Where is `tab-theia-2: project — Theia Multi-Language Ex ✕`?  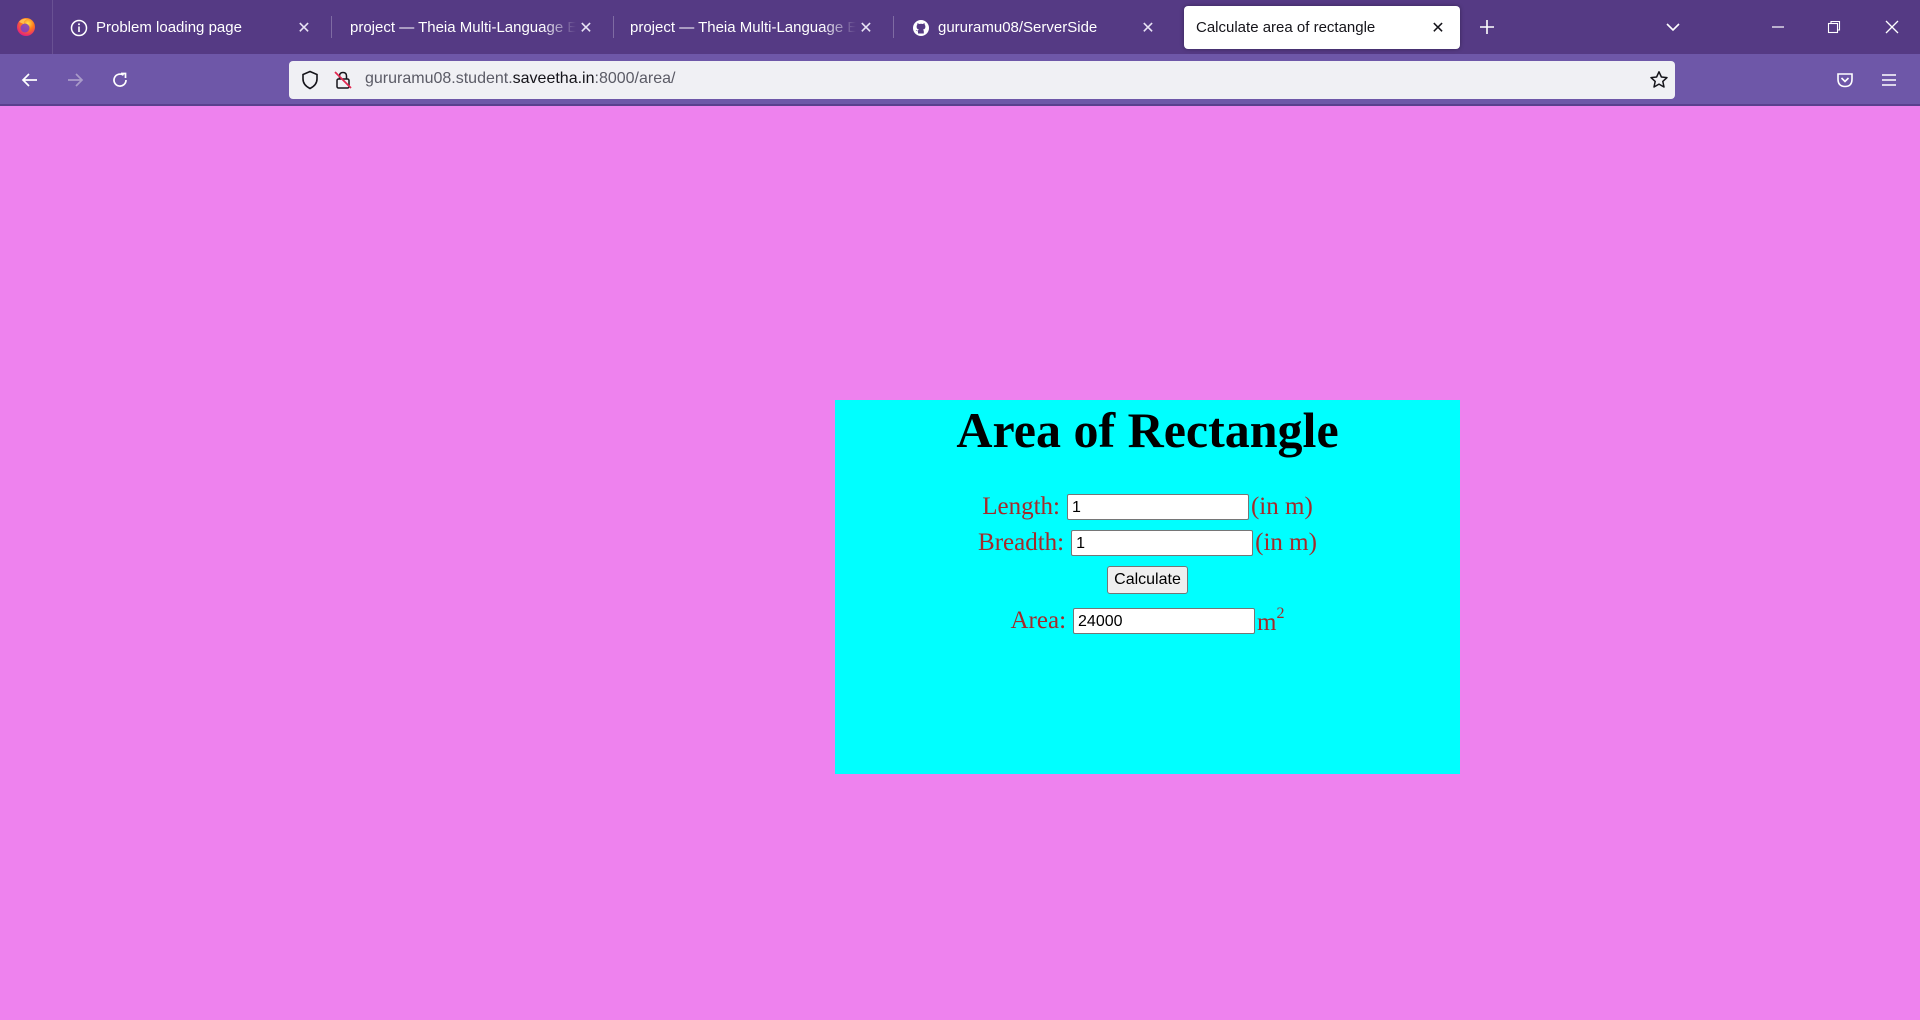
tab-theia-2: project — Theia Multi-Language Ex ✕ is located at coordinates (753, 27).